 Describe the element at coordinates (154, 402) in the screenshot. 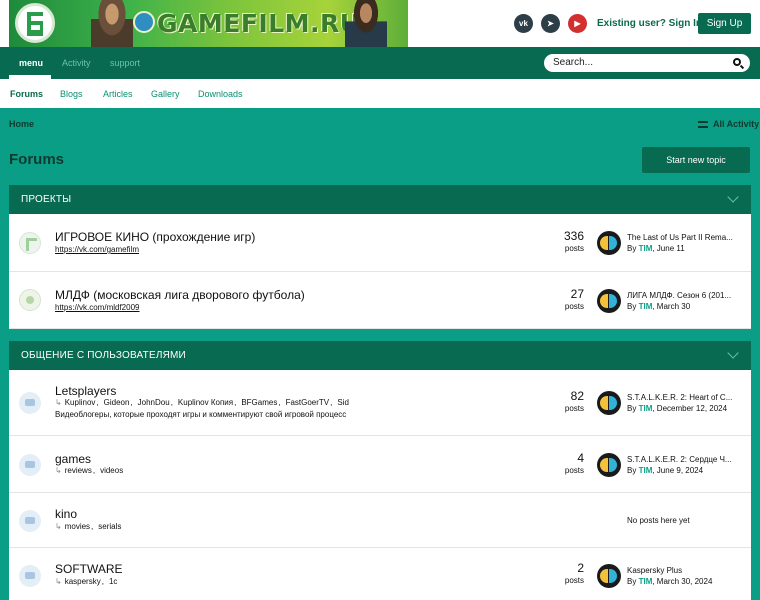

I see `subforum-link: JohnDou` at that location.